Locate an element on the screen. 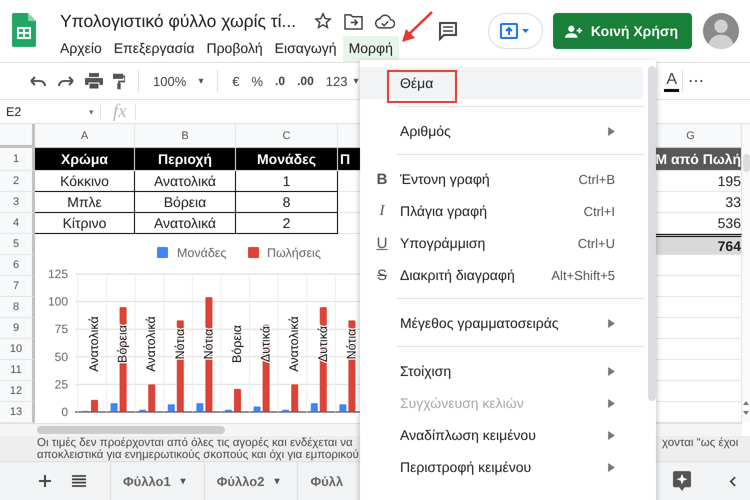  menu-label: Πλάγια γραφή is located at coordinates (444, 211).